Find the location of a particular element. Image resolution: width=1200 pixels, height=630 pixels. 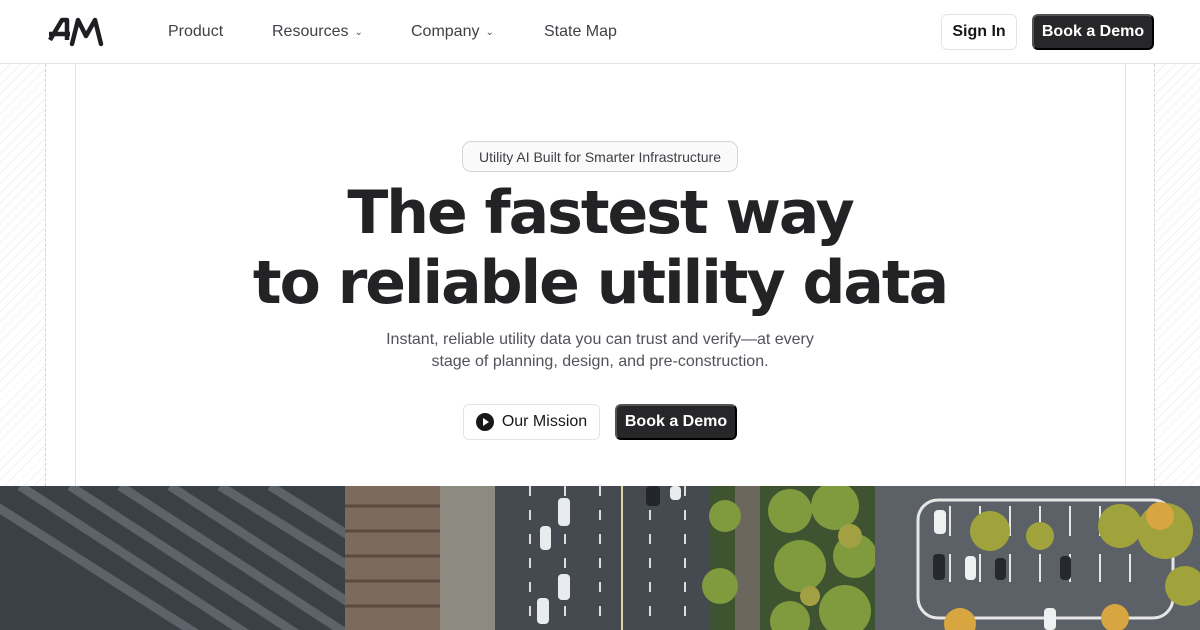

nav-resources-label: Resources is located at coordinates (310, 31).